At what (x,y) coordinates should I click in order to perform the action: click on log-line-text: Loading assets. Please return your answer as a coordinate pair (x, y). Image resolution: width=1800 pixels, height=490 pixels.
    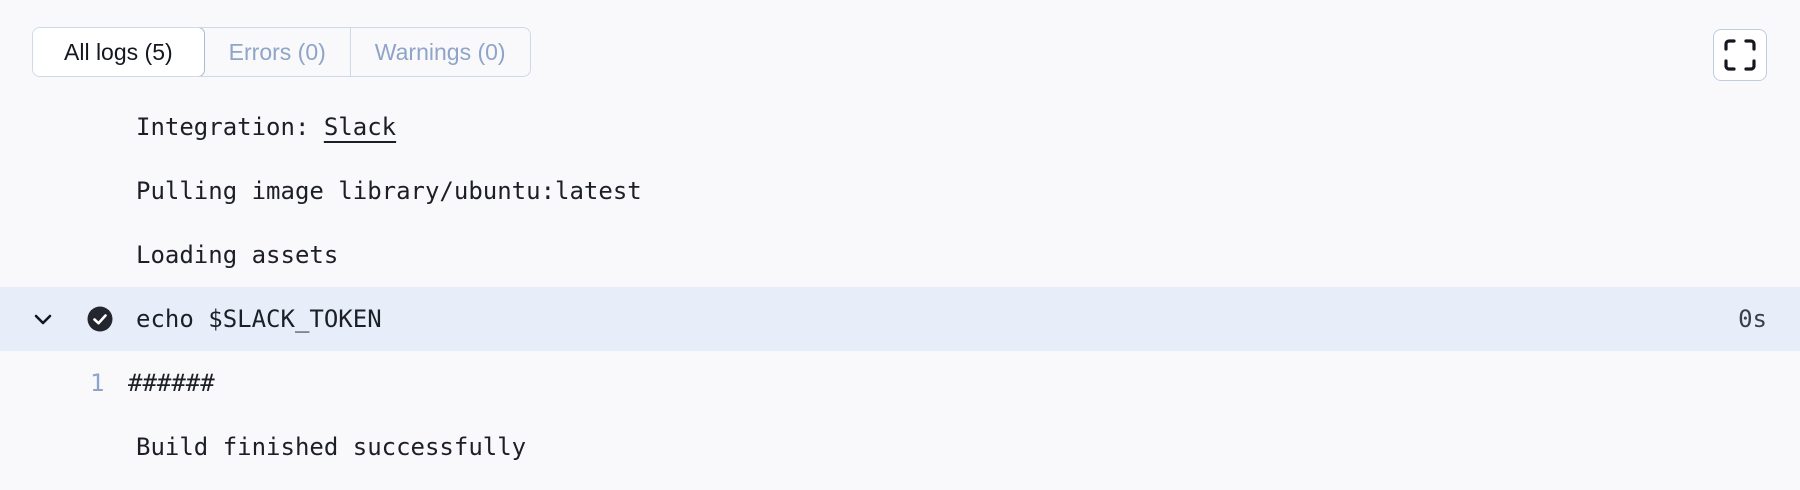
    Looking at the image, I should click on (237, 255).